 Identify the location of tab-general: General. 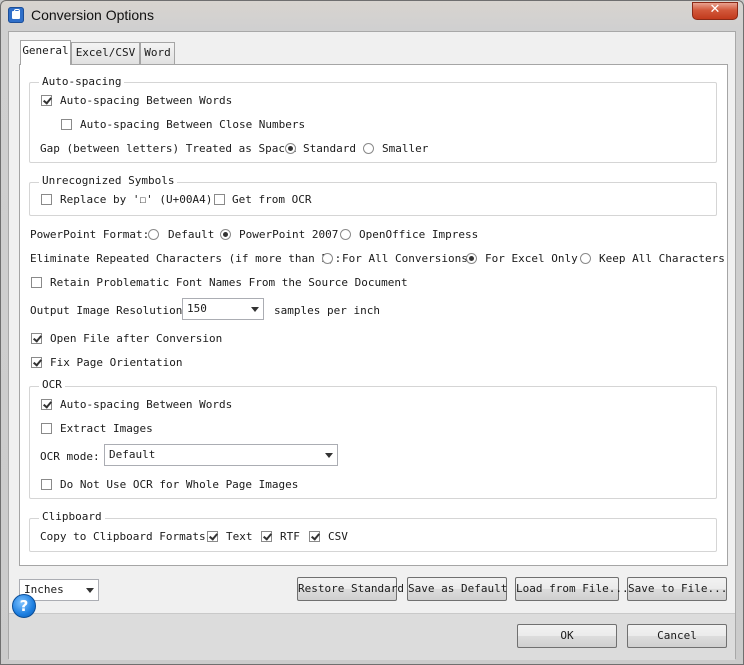
(45, 52).